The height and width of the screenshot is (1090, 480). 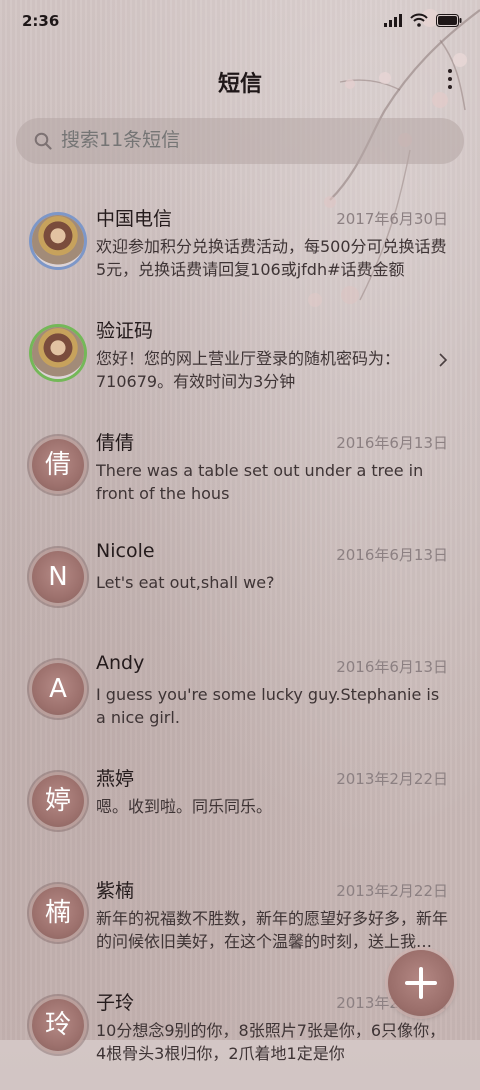 I want to click on signal-icon, so click(x=393, y=20).